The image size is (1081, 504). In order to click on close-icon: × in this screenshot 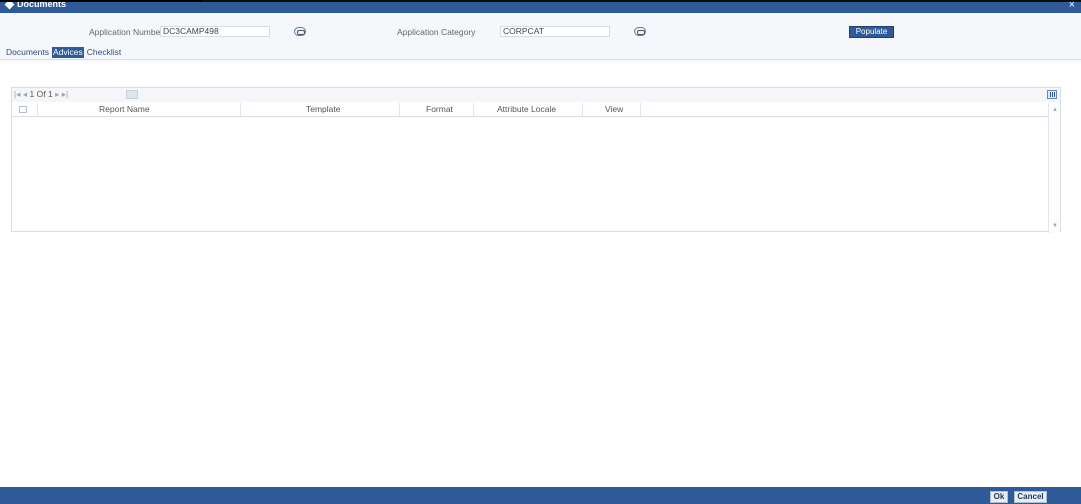, I will do `click(1072, 5)`.